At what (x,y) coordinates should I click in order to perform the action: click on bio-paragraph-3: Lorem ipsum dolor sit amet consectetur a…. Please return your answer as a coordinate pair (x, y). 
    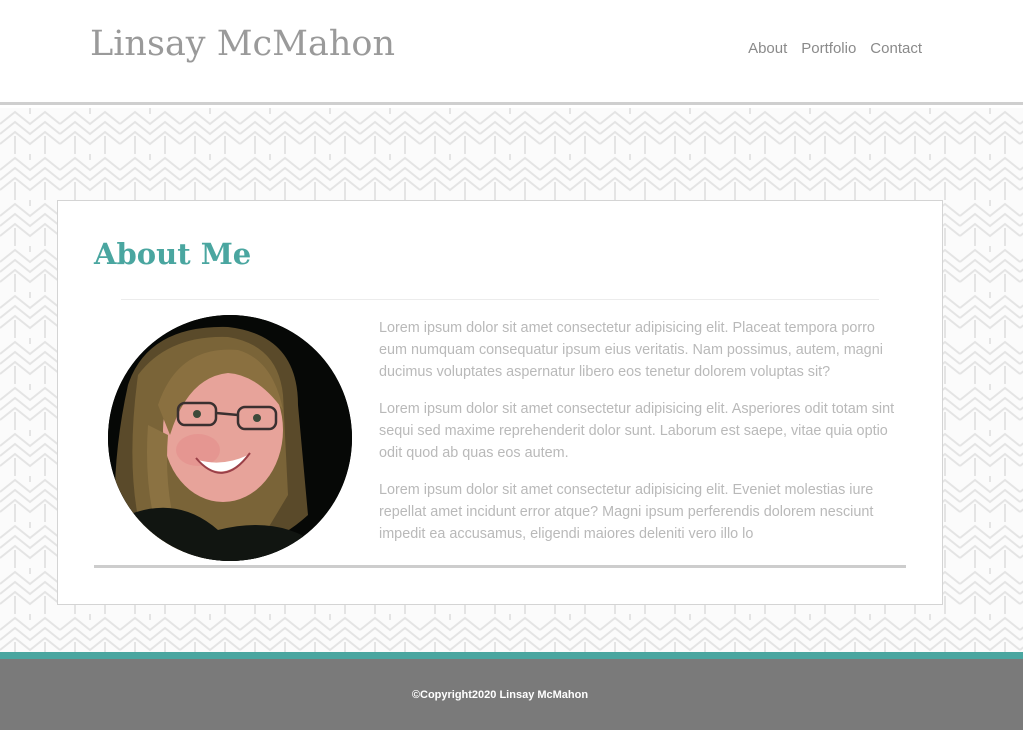
    Looking at the image, I should click on (626, 512).